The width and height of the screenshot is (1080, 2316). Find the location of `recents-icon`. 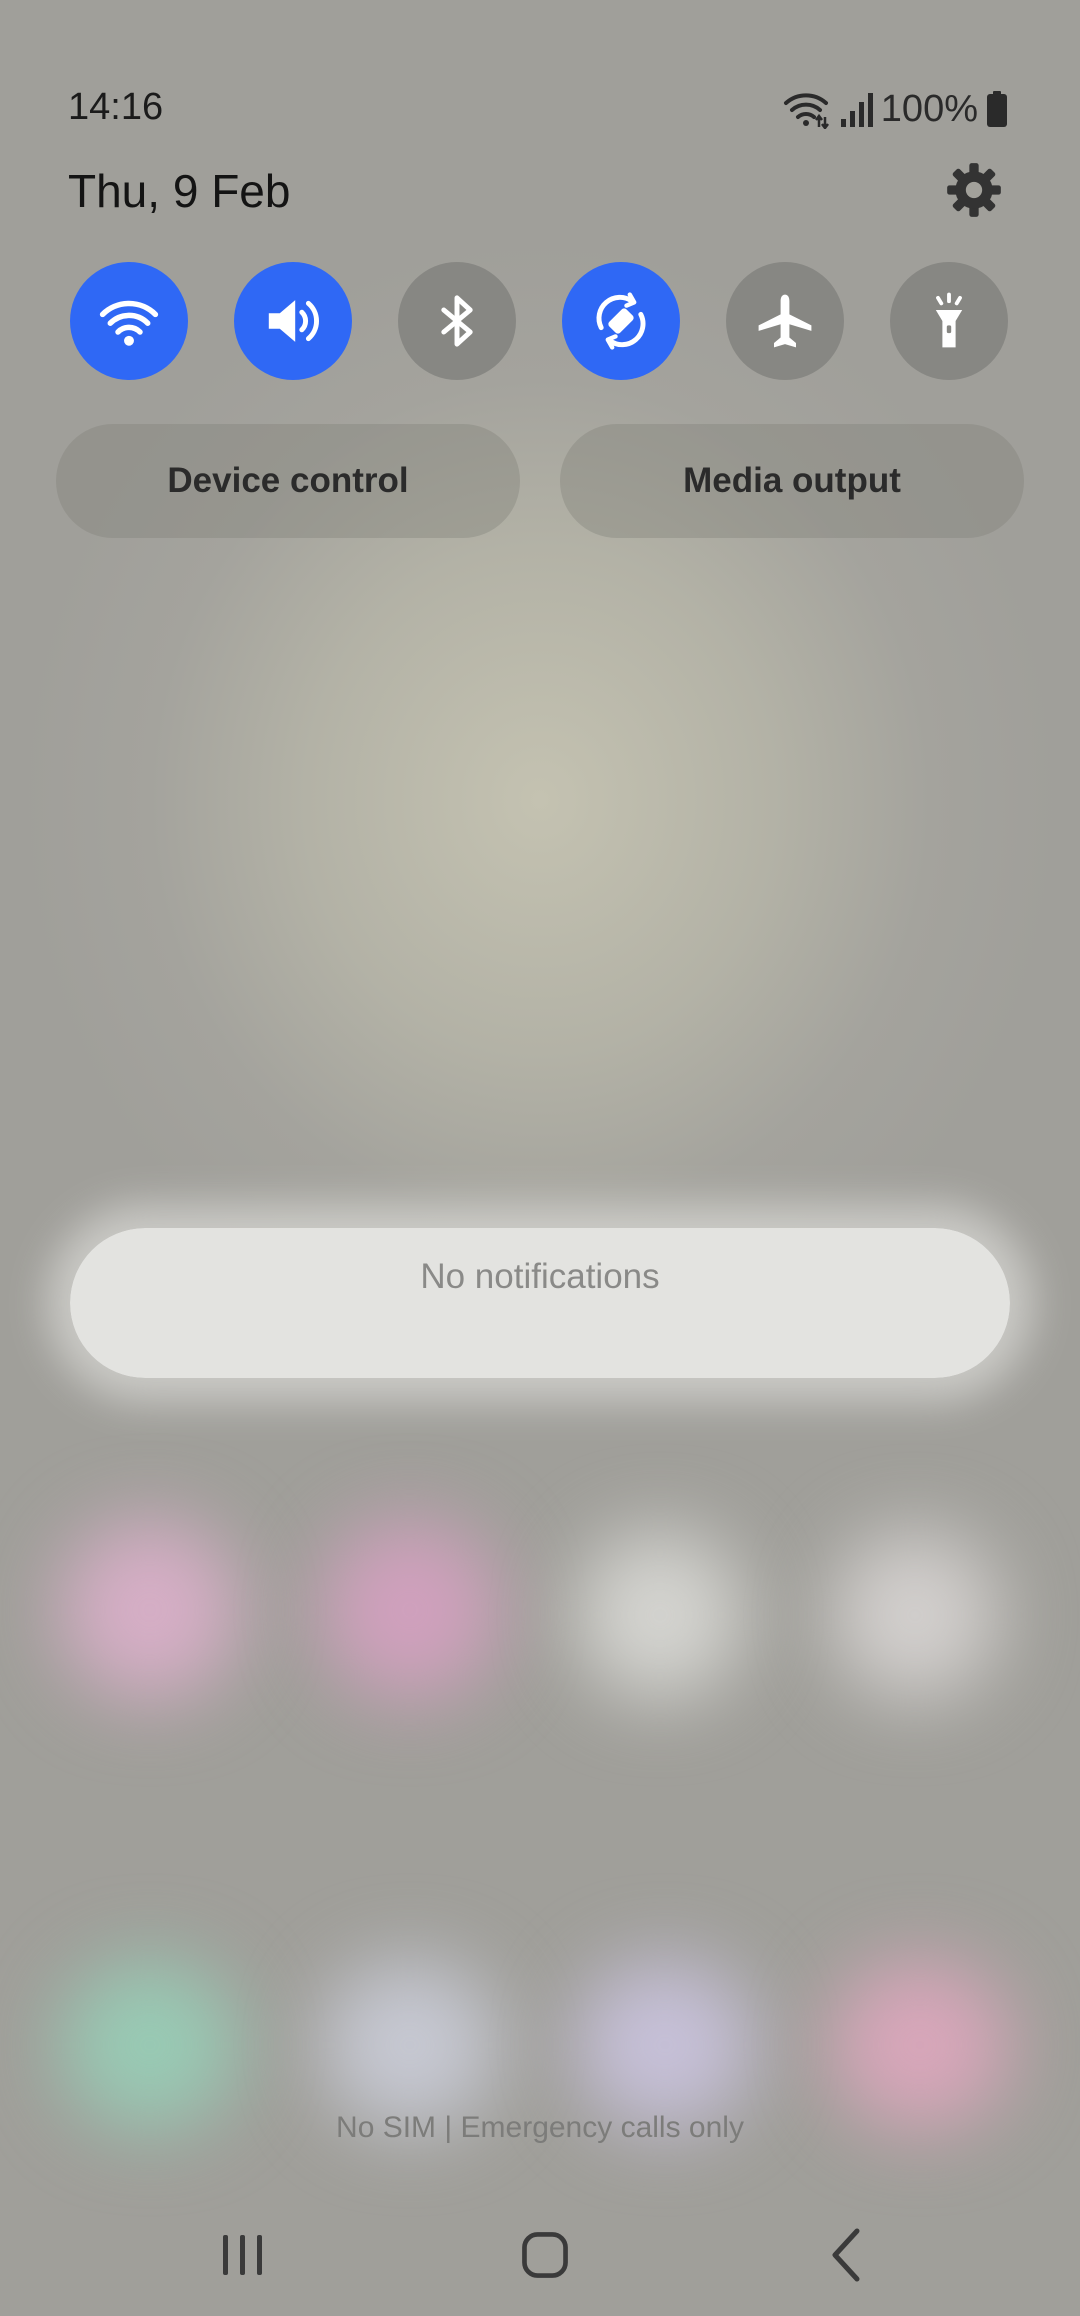

recents-icon is located at coordinates (243, 2255).